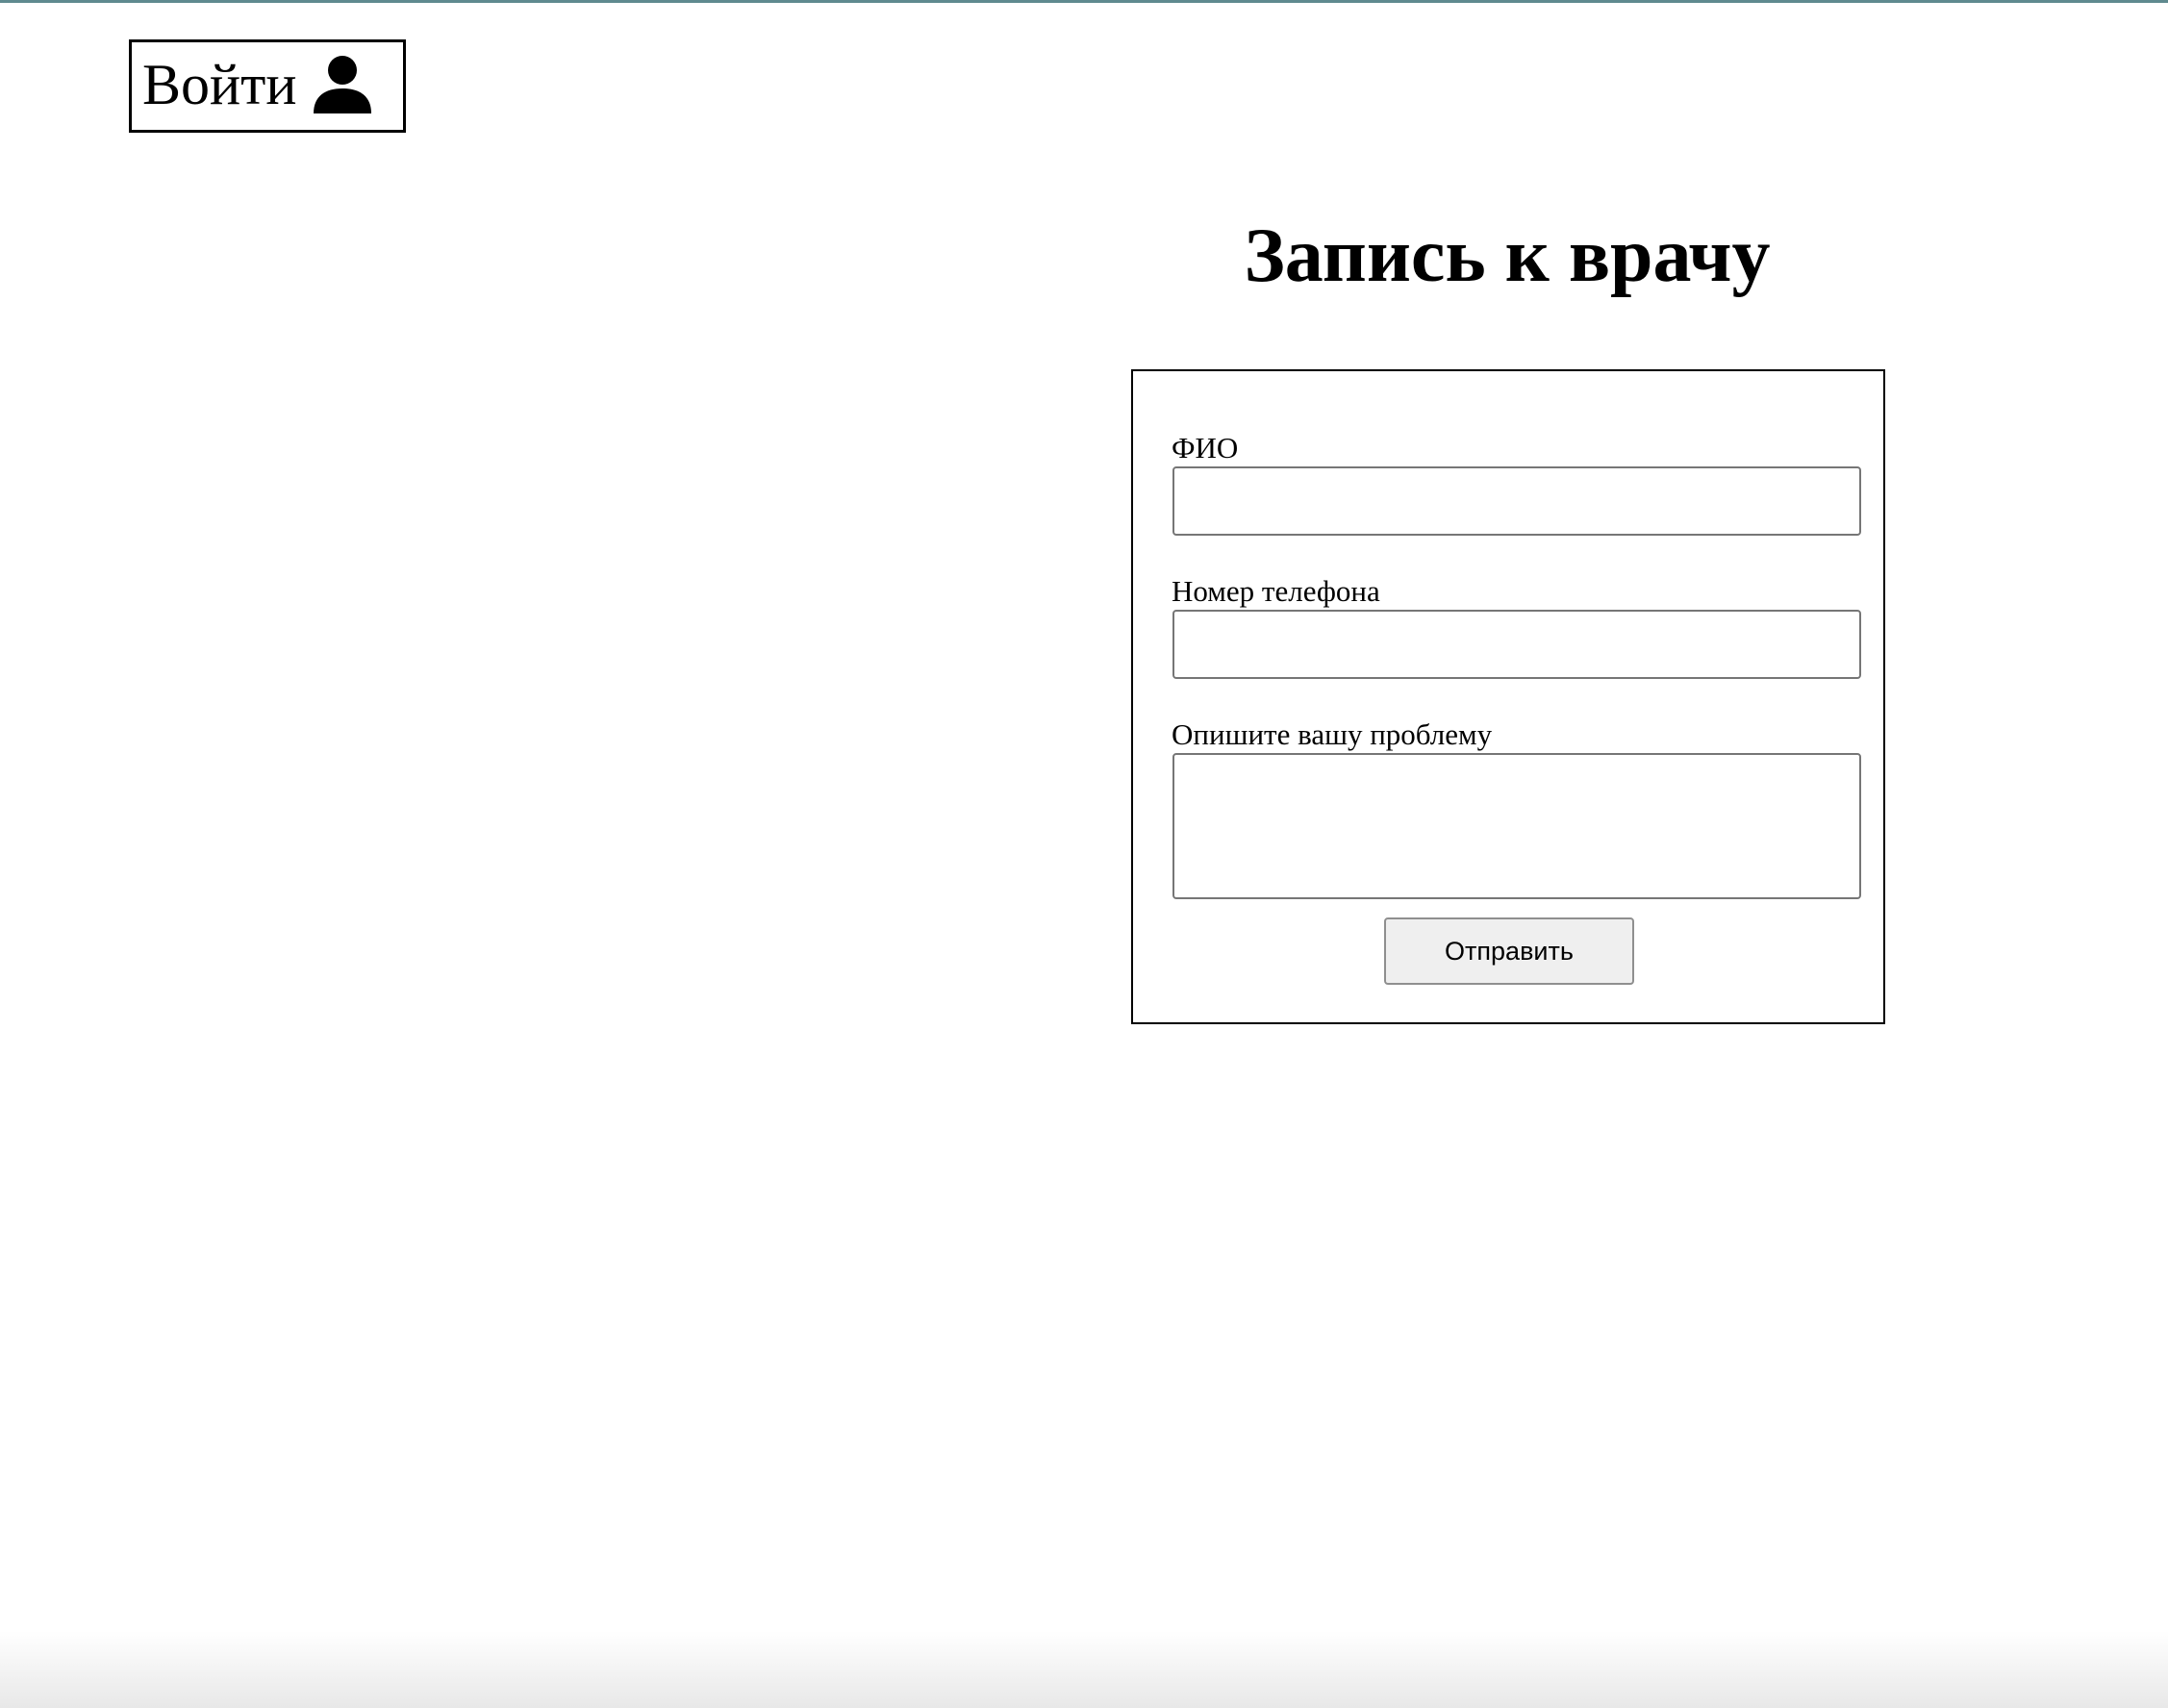 Image resolution: width=2168 pixels, height=1708 pixels. I want to click on bottom-shadow, so click(1084, 1669).